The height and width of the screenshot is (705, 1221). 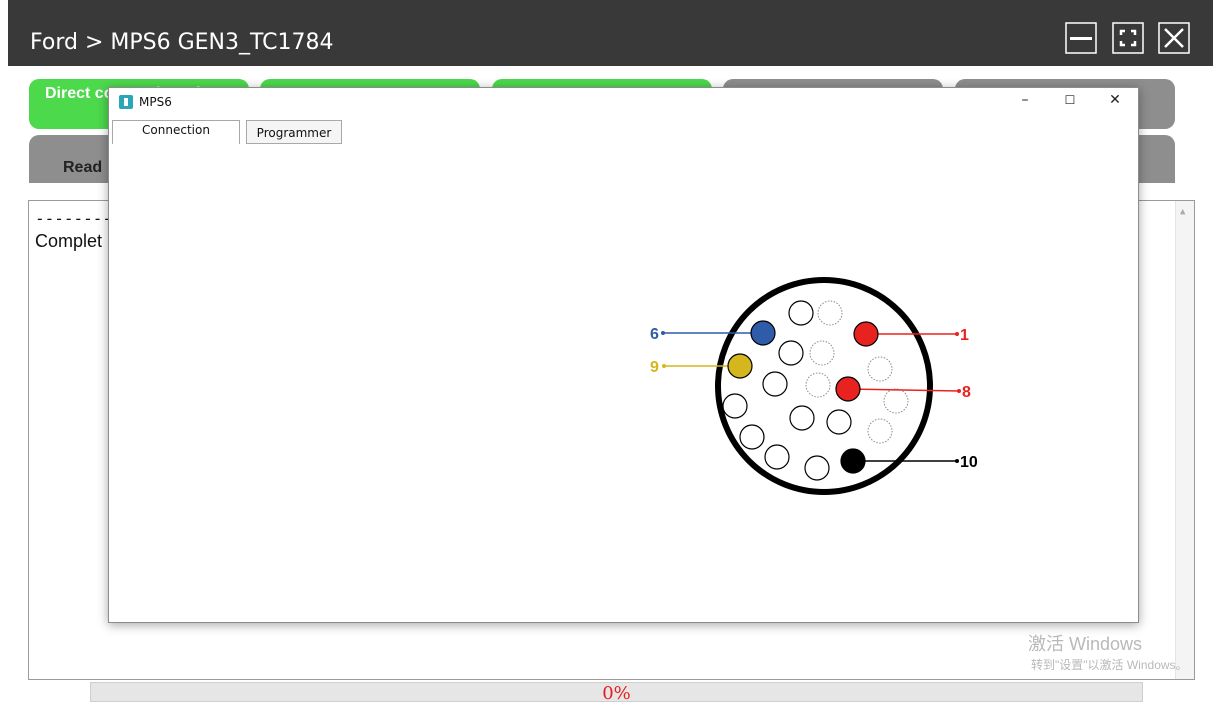 What do you see at coordinates (664, 366) in the screenshot?
I see `pin-9-lead-end` at bounding box center [664, 366].